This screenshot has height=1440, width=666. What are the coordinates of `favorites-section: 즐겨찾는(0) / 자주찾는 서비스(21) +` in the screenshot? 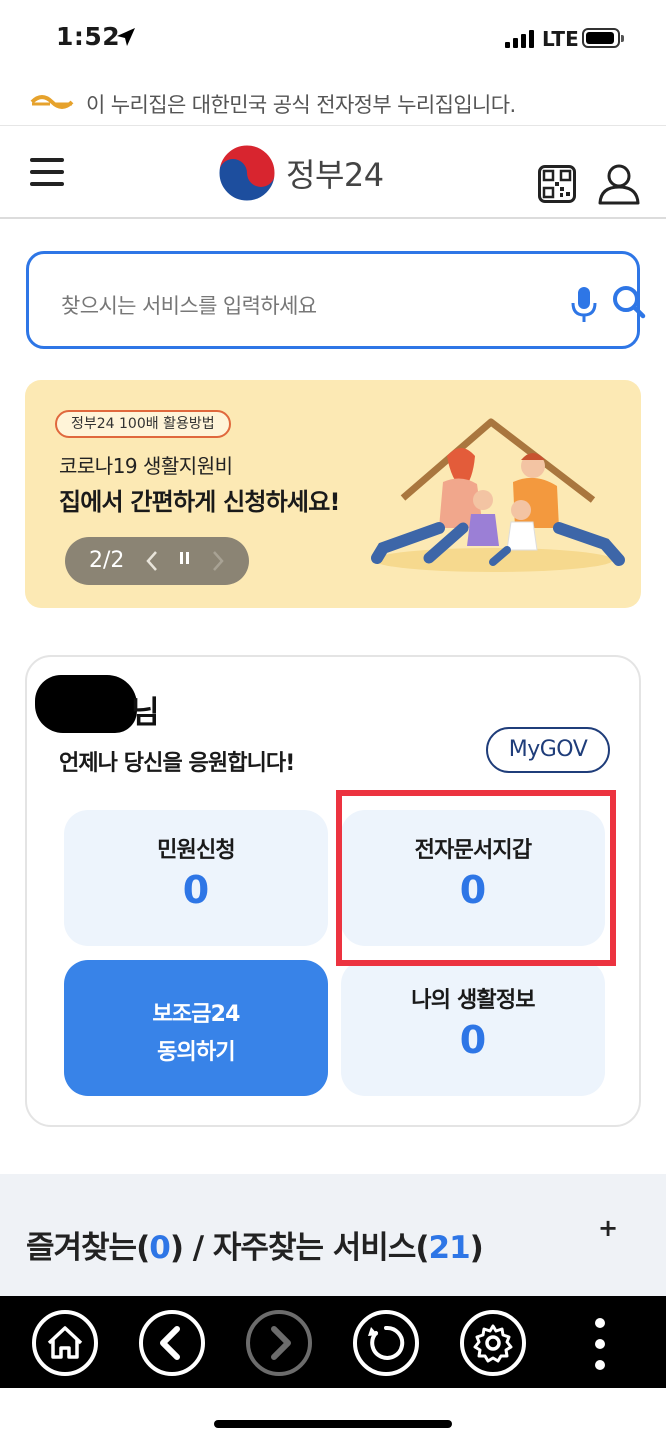 It's located at (333, 1235).